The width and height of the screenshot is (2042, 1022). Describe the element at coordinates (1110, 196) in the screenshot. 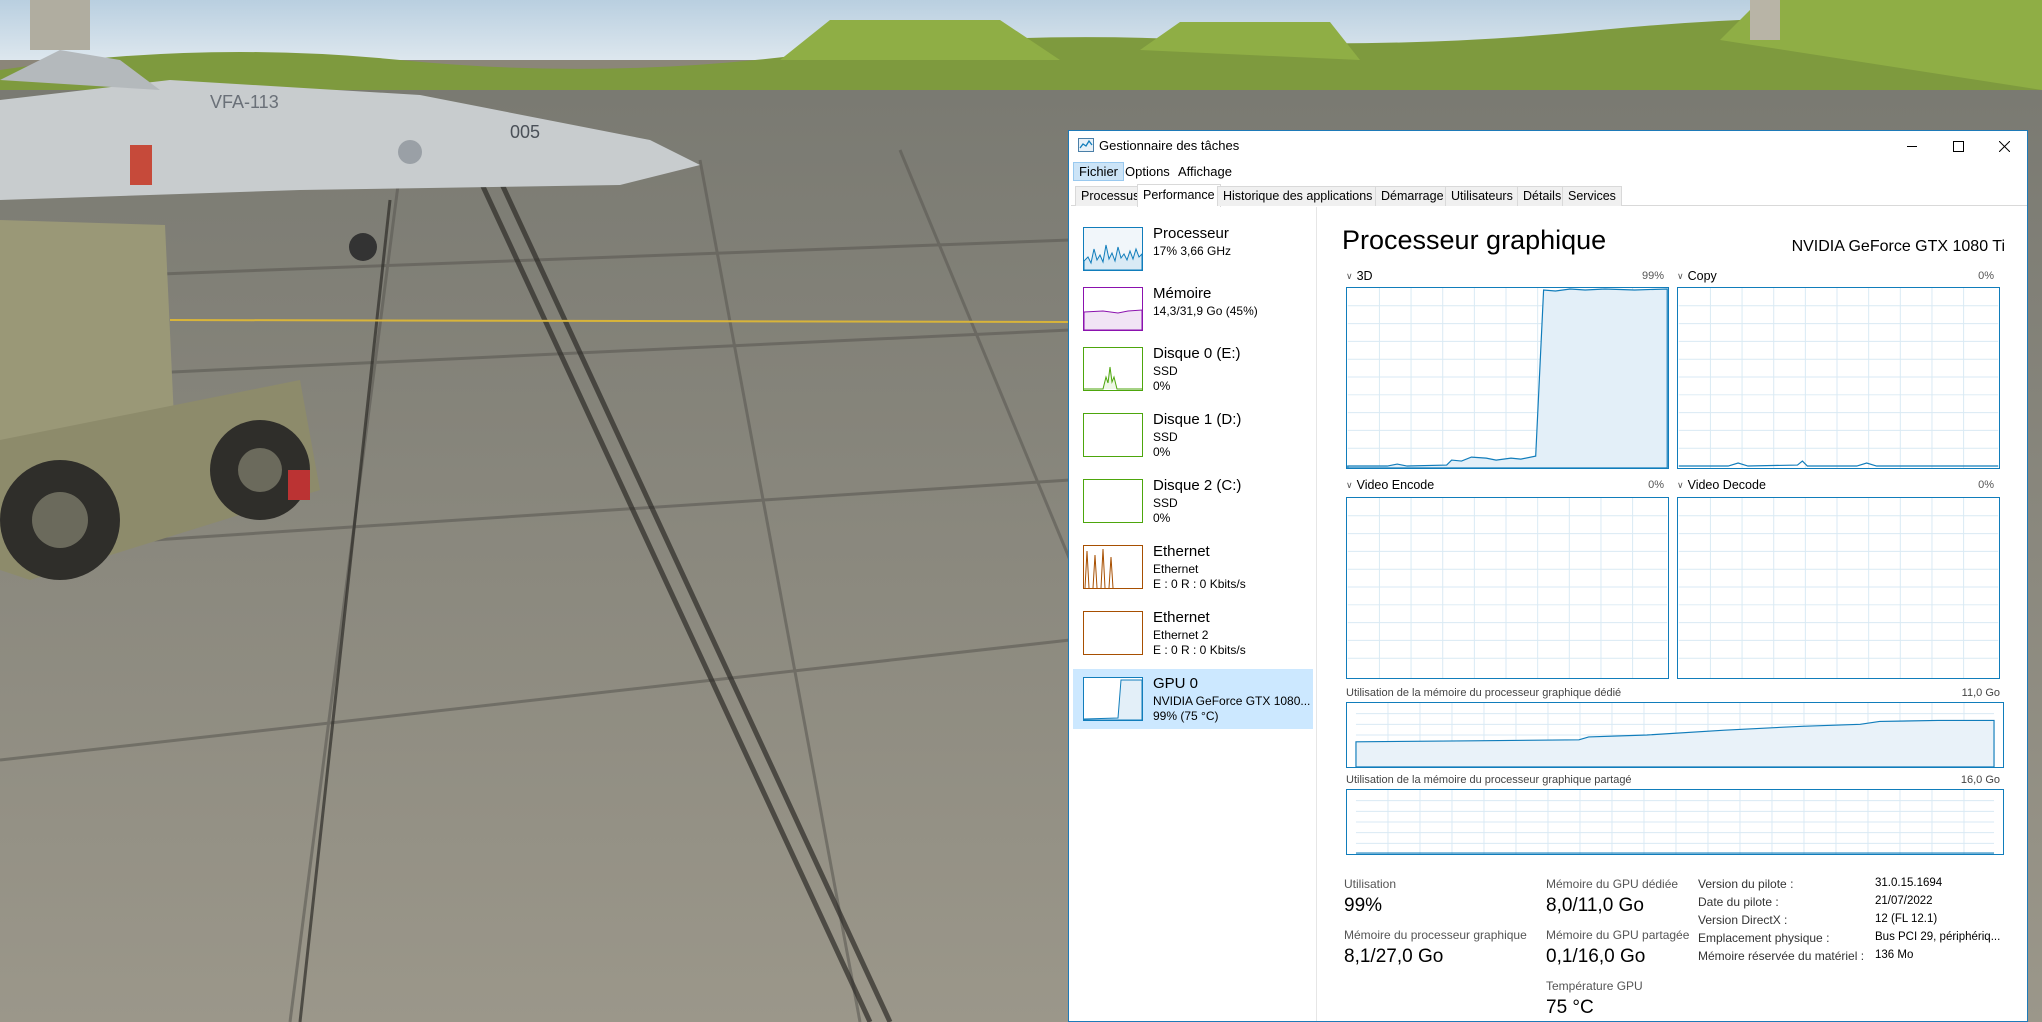

I see `tab-processus: Processus` at that location.